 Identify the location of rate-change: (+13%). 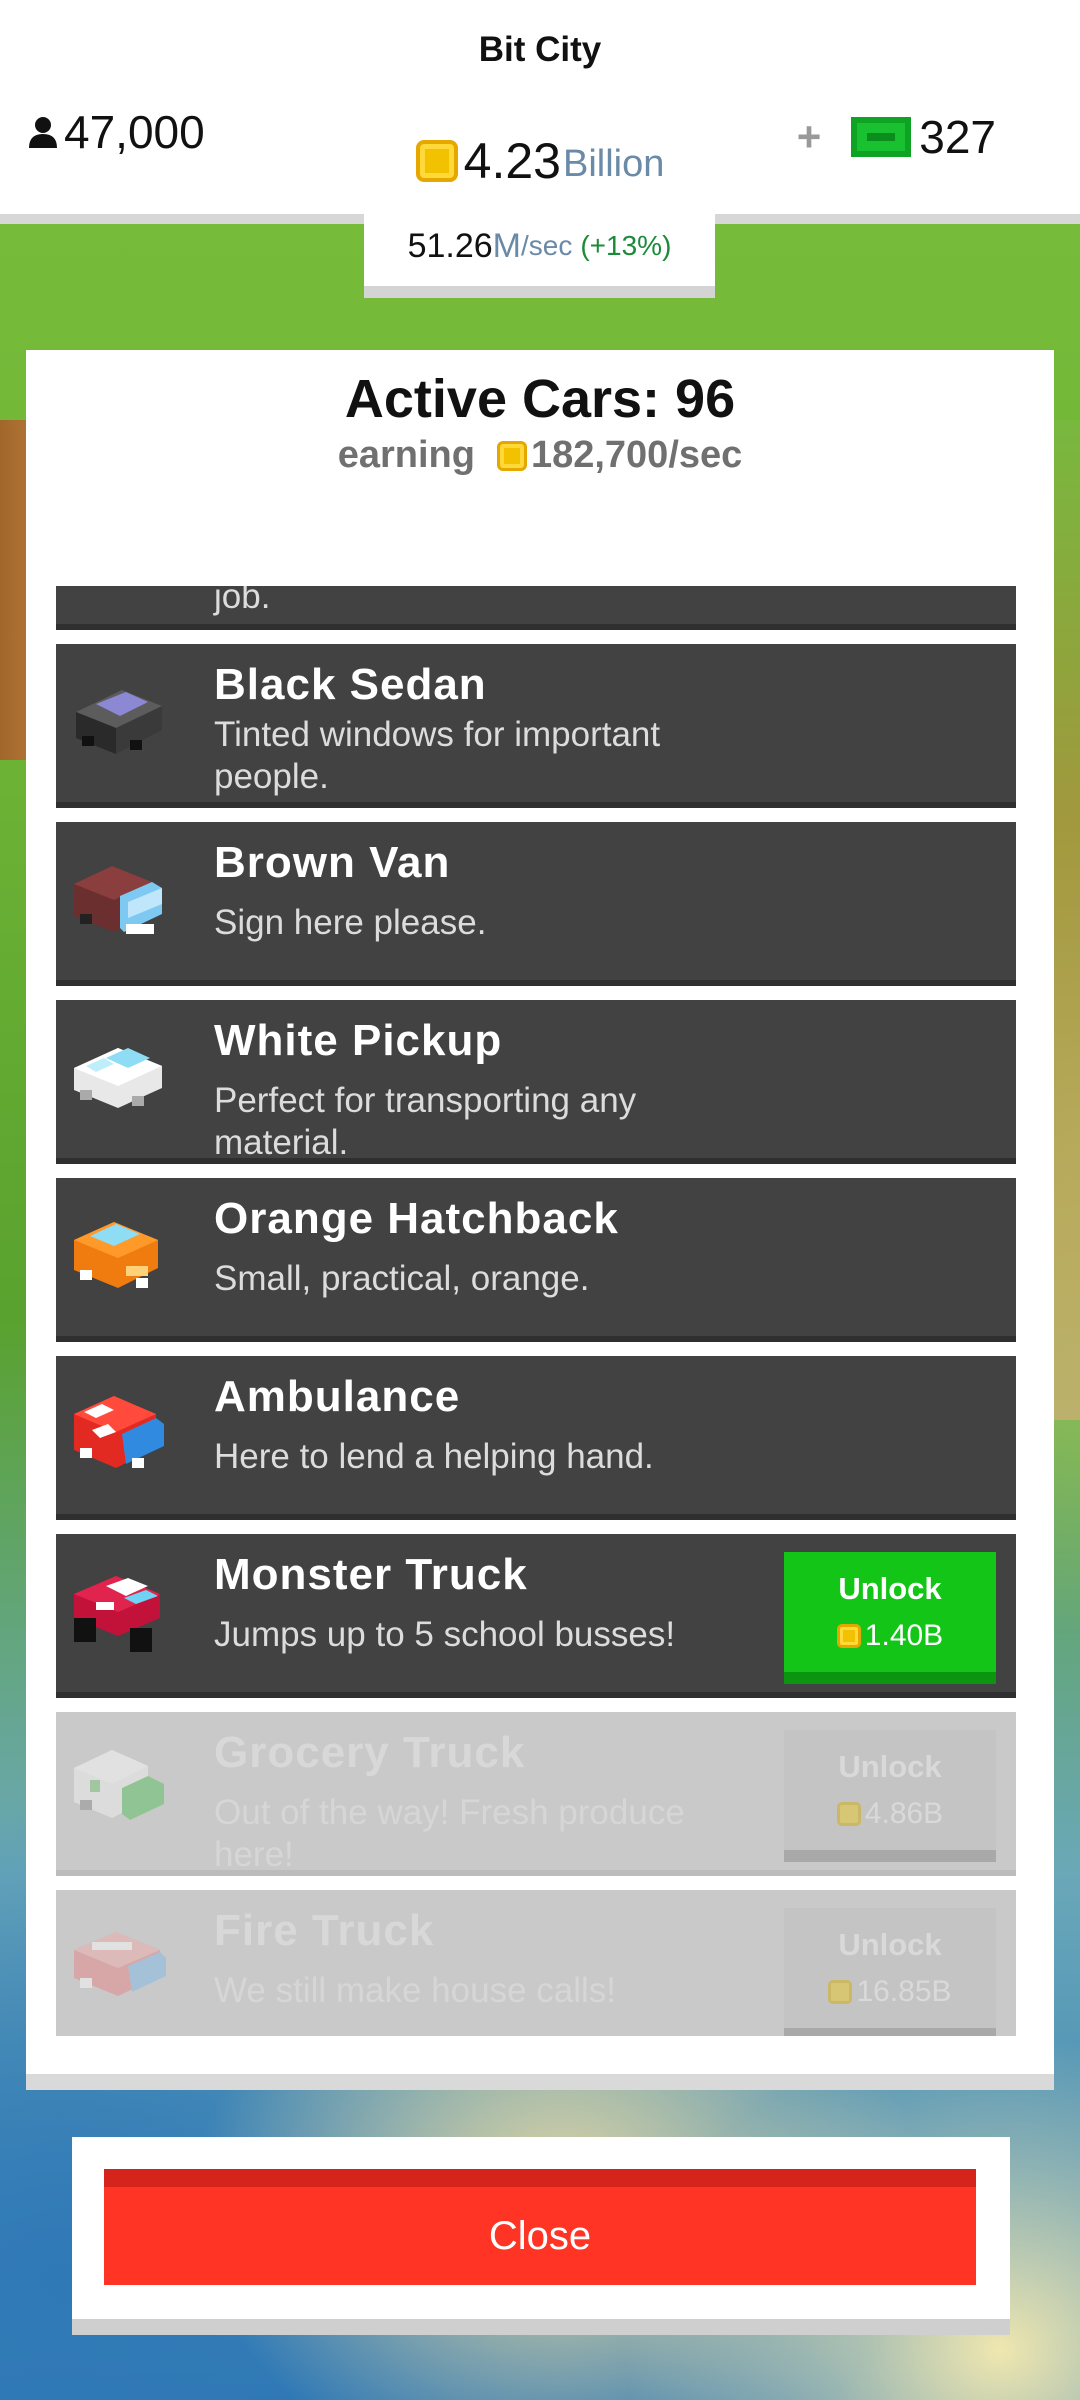
(626, 245).